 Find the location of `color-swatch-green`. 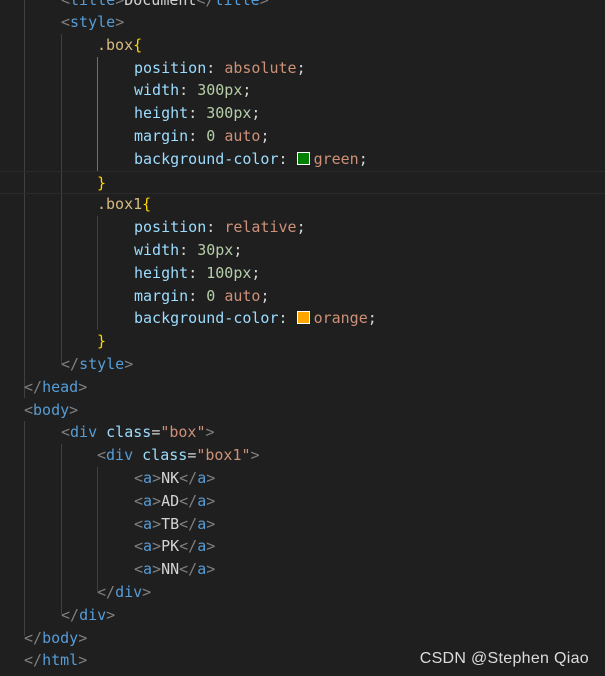

color-swatch-green is located at coordinates (303, 158).